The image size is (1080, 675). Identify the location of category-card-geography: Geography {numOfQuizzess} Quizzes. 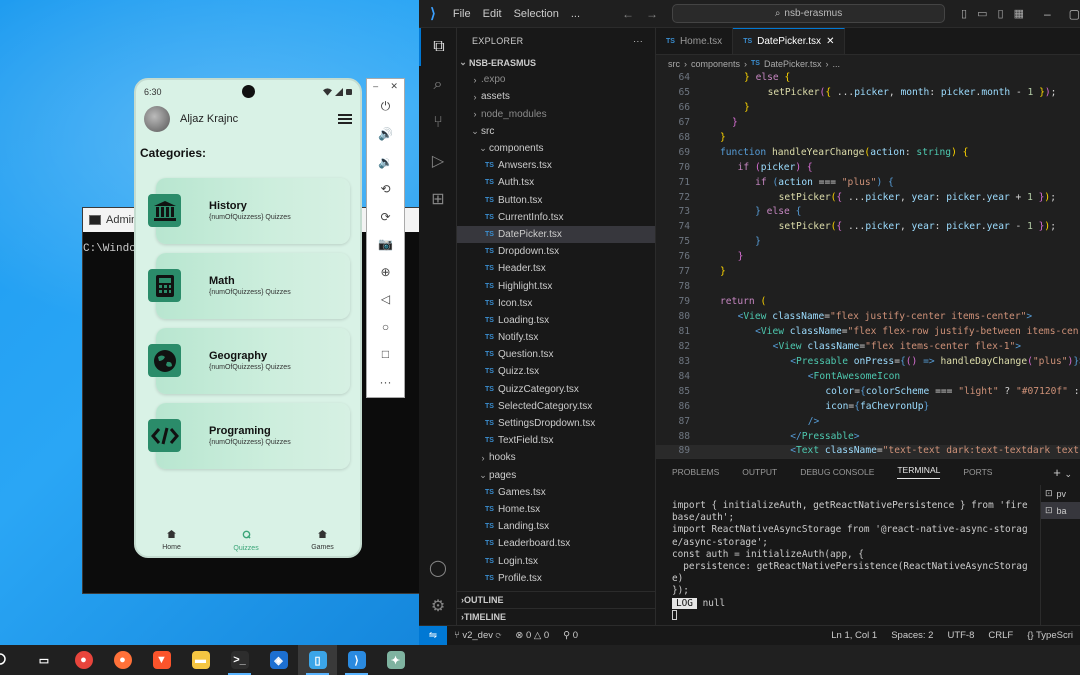
(249, 361).